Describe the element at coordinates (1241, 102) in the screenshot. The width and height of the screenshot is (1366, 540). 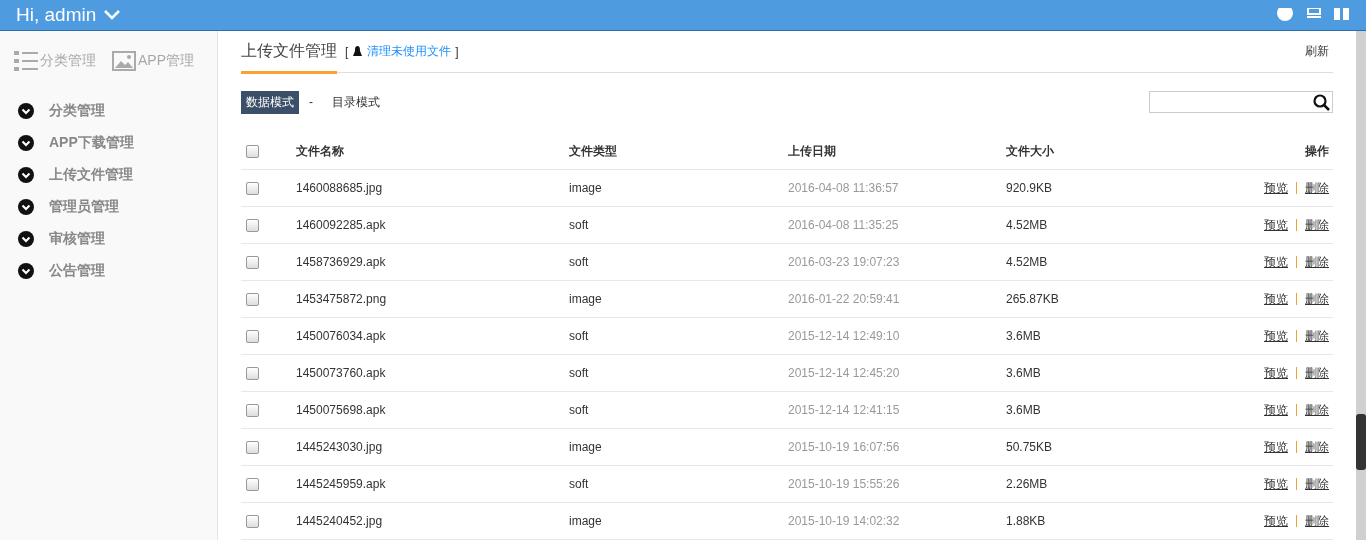
I see `search-field` at that location.